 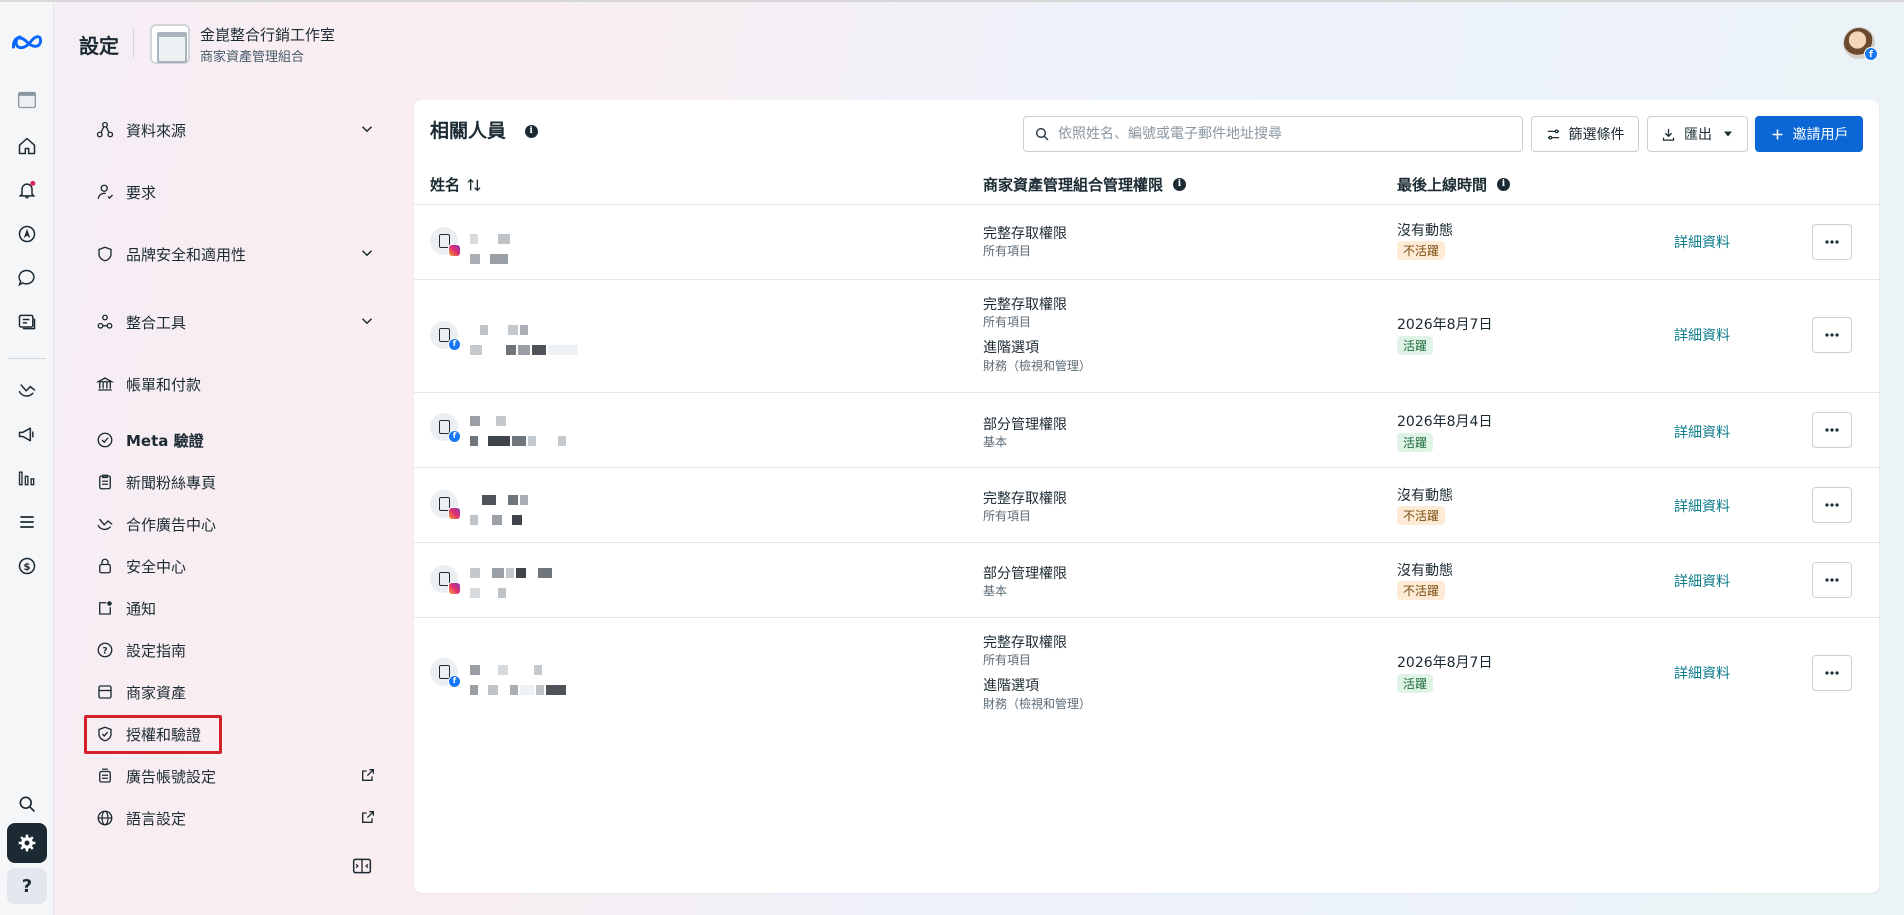 I want to click on home-icon, so click(x=27, y=146).